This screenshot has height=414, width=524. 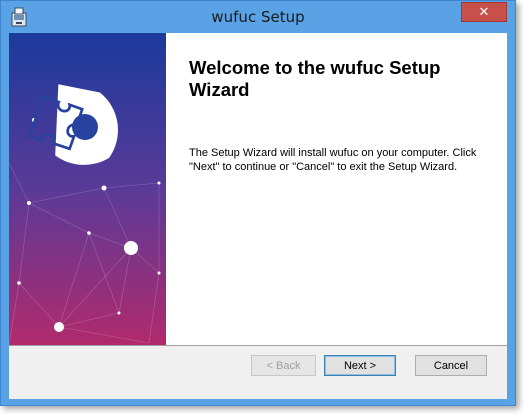 I want to click on window-title: wufuc Setup, so click(x=258, y=17).